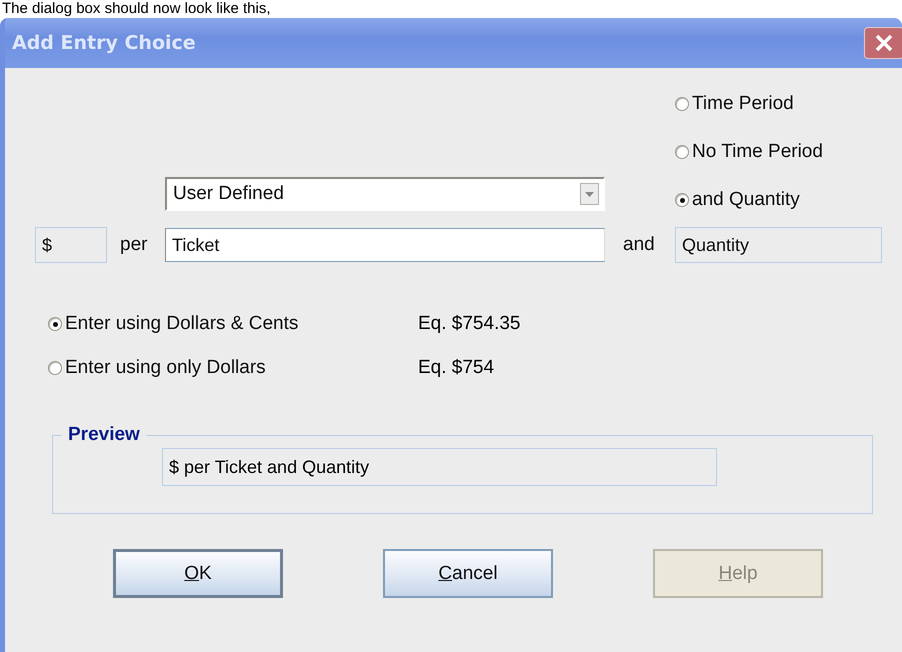 The width and height of the screenshot is (902, 652). Describe the element at coordinates (104, 435) in the screenshot. I see `group-title: Preview` at that location.